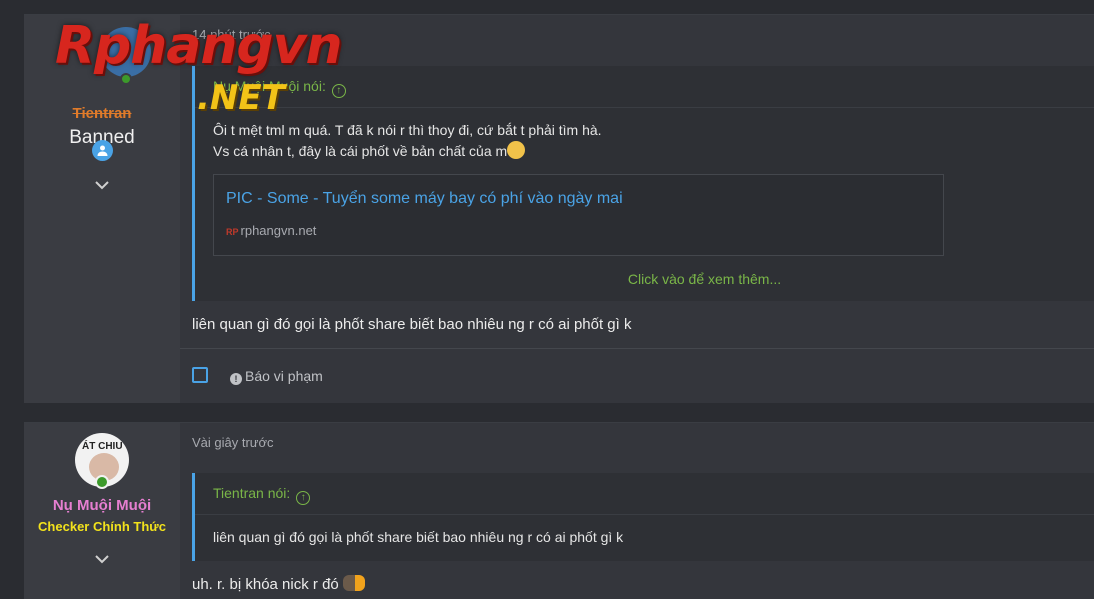  What do you see at coordinates (637, 348) in the screenshot?
I see `divider` at bounding box center [637, 348].